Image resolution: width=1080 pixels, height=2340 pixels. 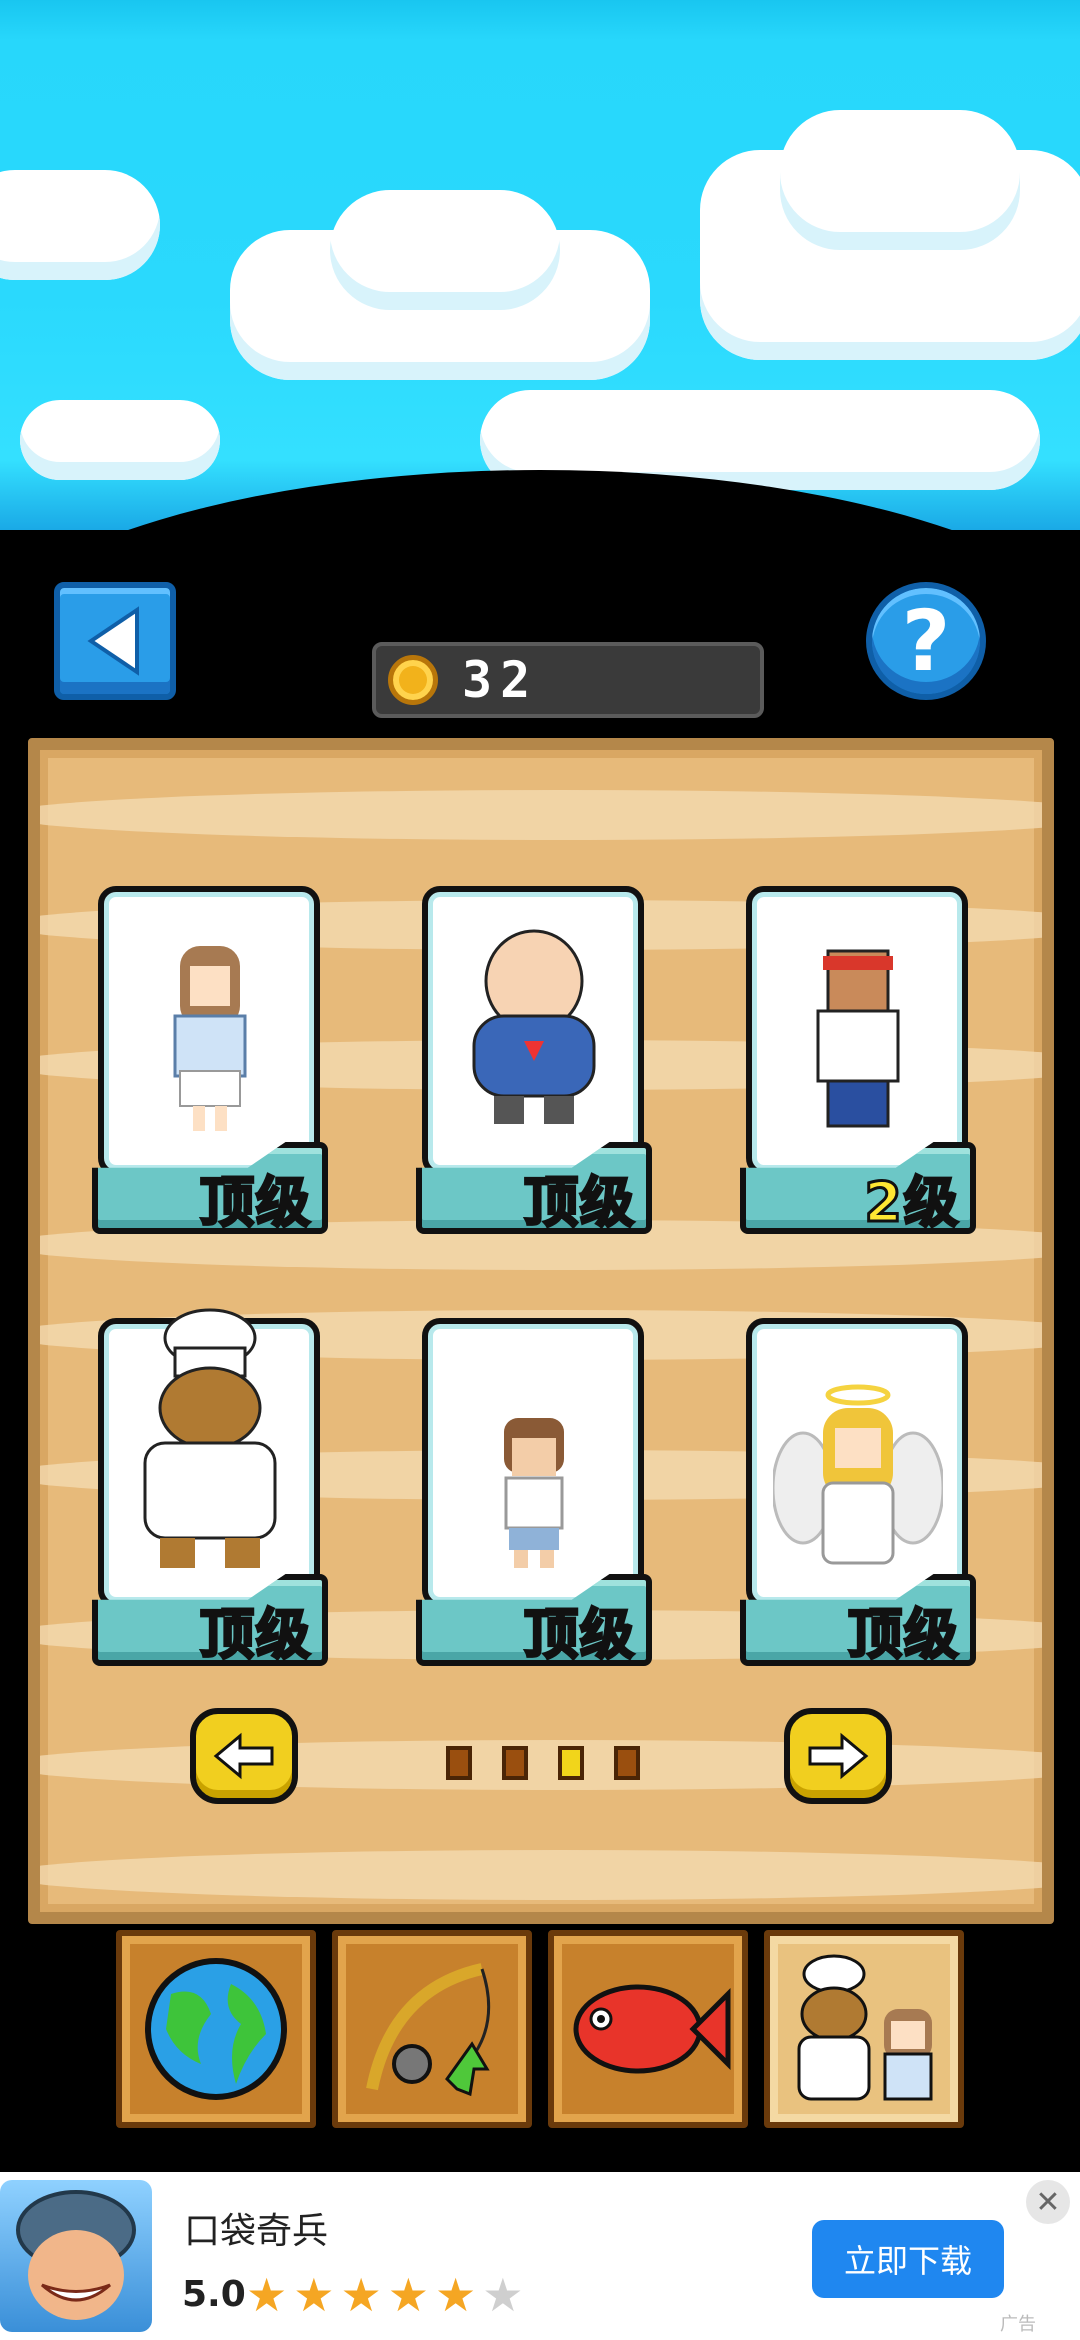 I want to click on ad-download-button: 立即下载, so click(x=908, y=2259).